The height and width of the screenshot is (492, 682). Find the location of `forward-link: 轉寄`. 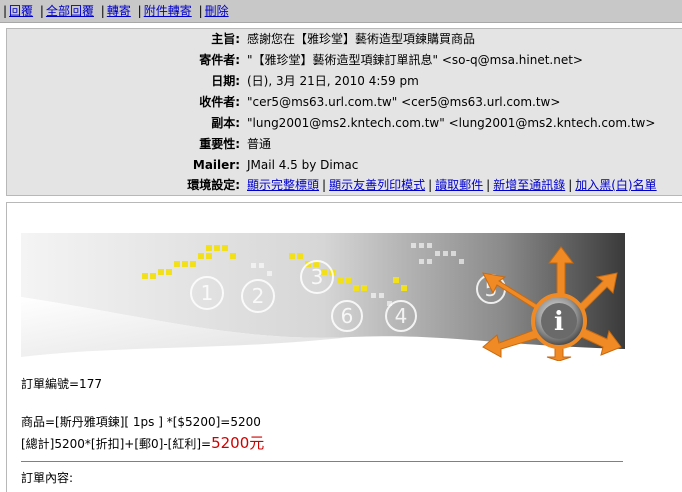

forward-link: 轉寄 is located at coordinates (119, 11).